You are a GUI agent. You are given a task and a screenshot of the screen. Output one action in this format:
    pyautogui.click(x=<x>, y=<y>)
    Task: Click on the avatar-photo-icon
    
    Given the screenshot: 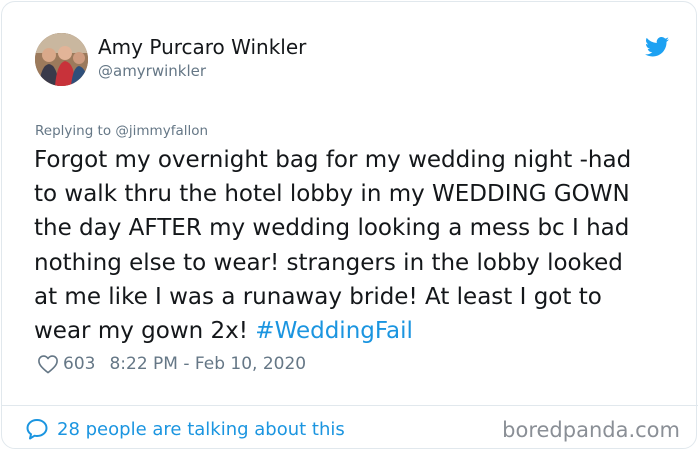 What is the action you would take?
    pyautogui.click(x=61, y=59)
    